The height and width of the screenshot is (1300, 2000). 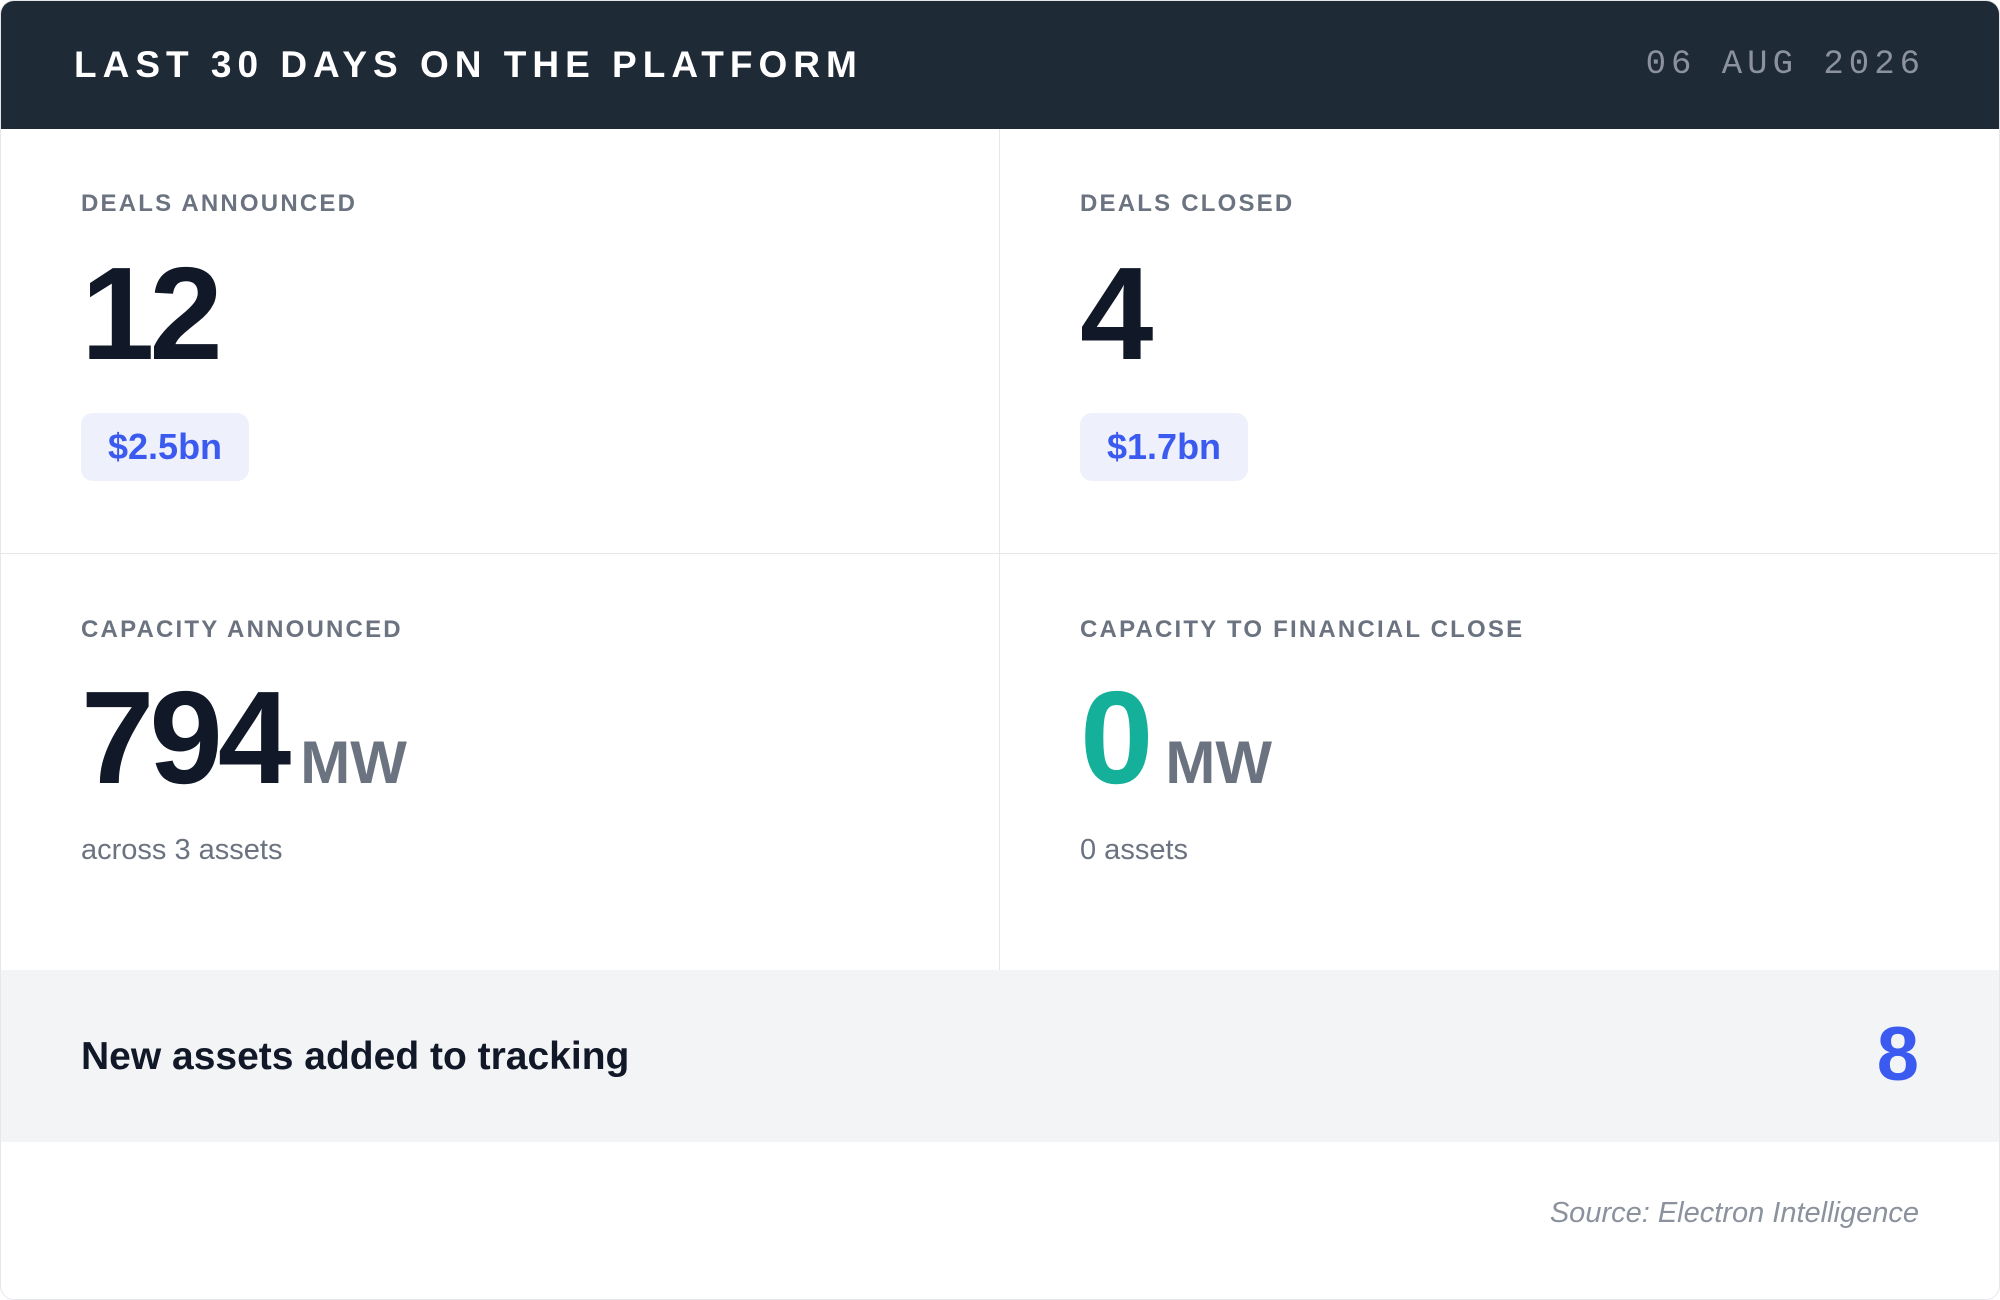 What do you see at coordinates (468, 64) in the screenshot?
I see `header-title: LAST 30 DAYS ON THE PLATFORM` at bounding box center [468, 64].